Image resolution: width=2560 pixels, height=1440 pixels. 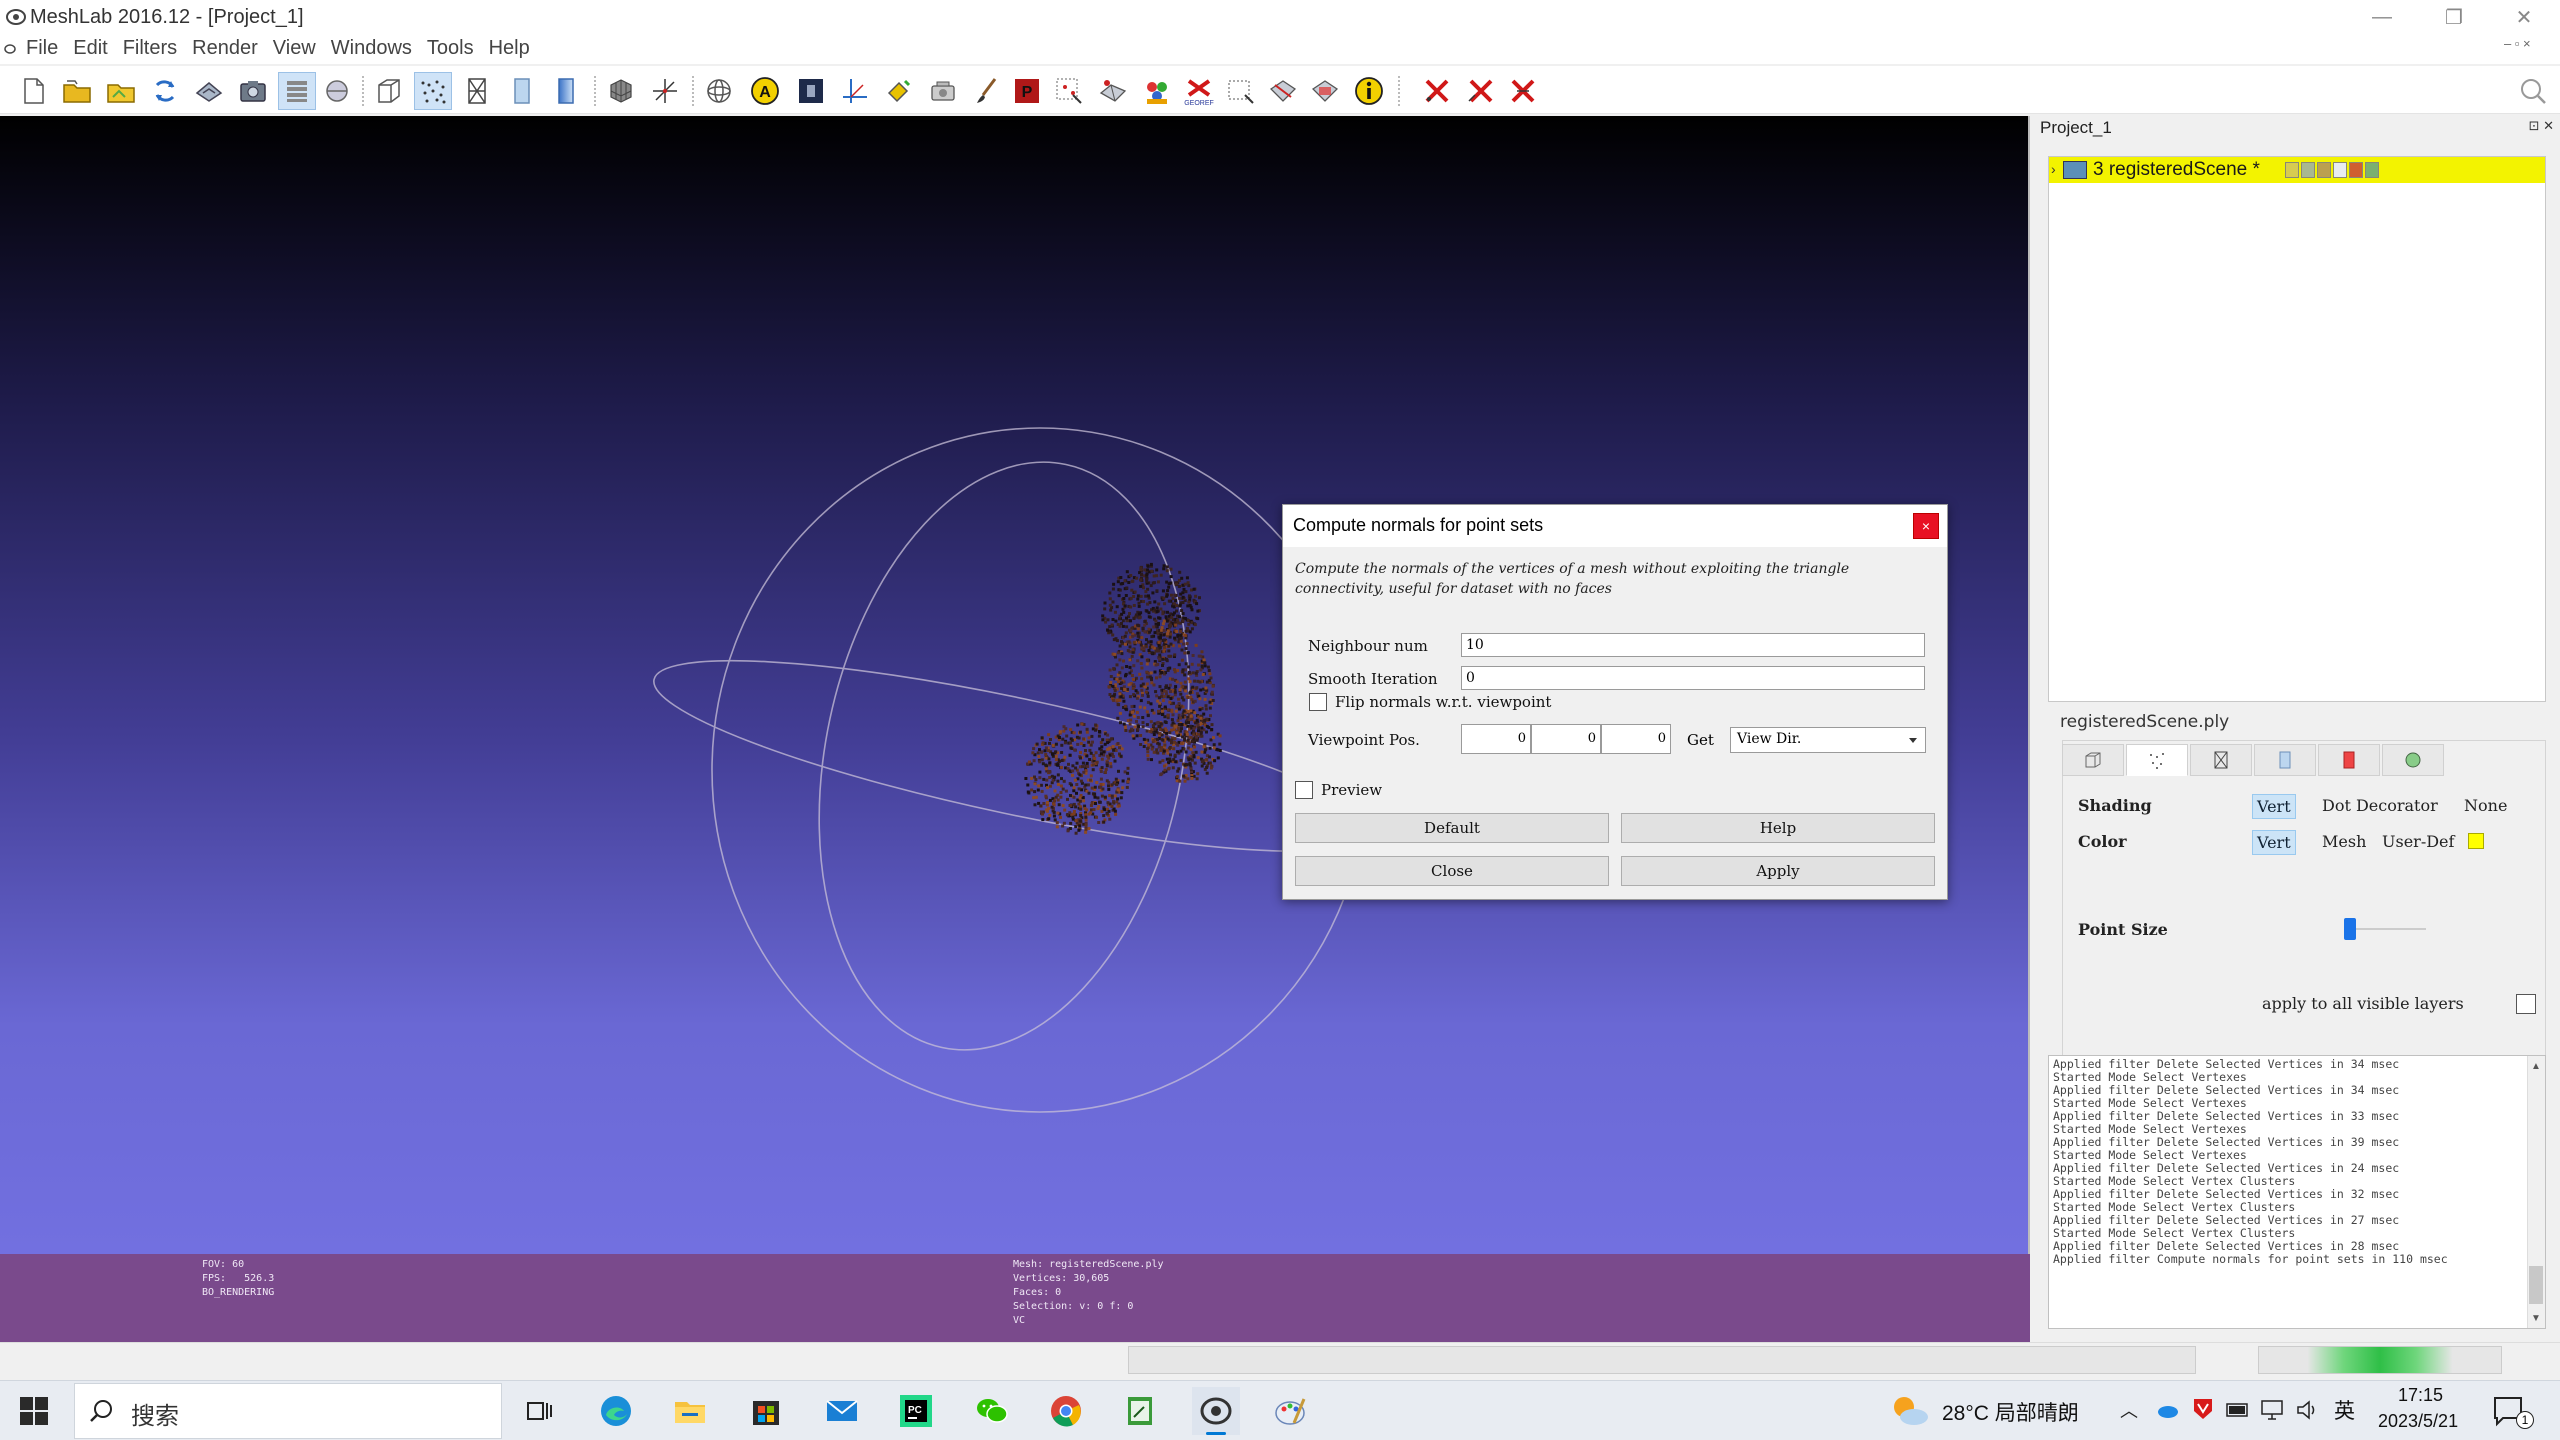 What do you see at coordinates (2344, 1410) in the screenshot?
I see `input-language-indicator: 英` at bounding box center [2344, 1410].